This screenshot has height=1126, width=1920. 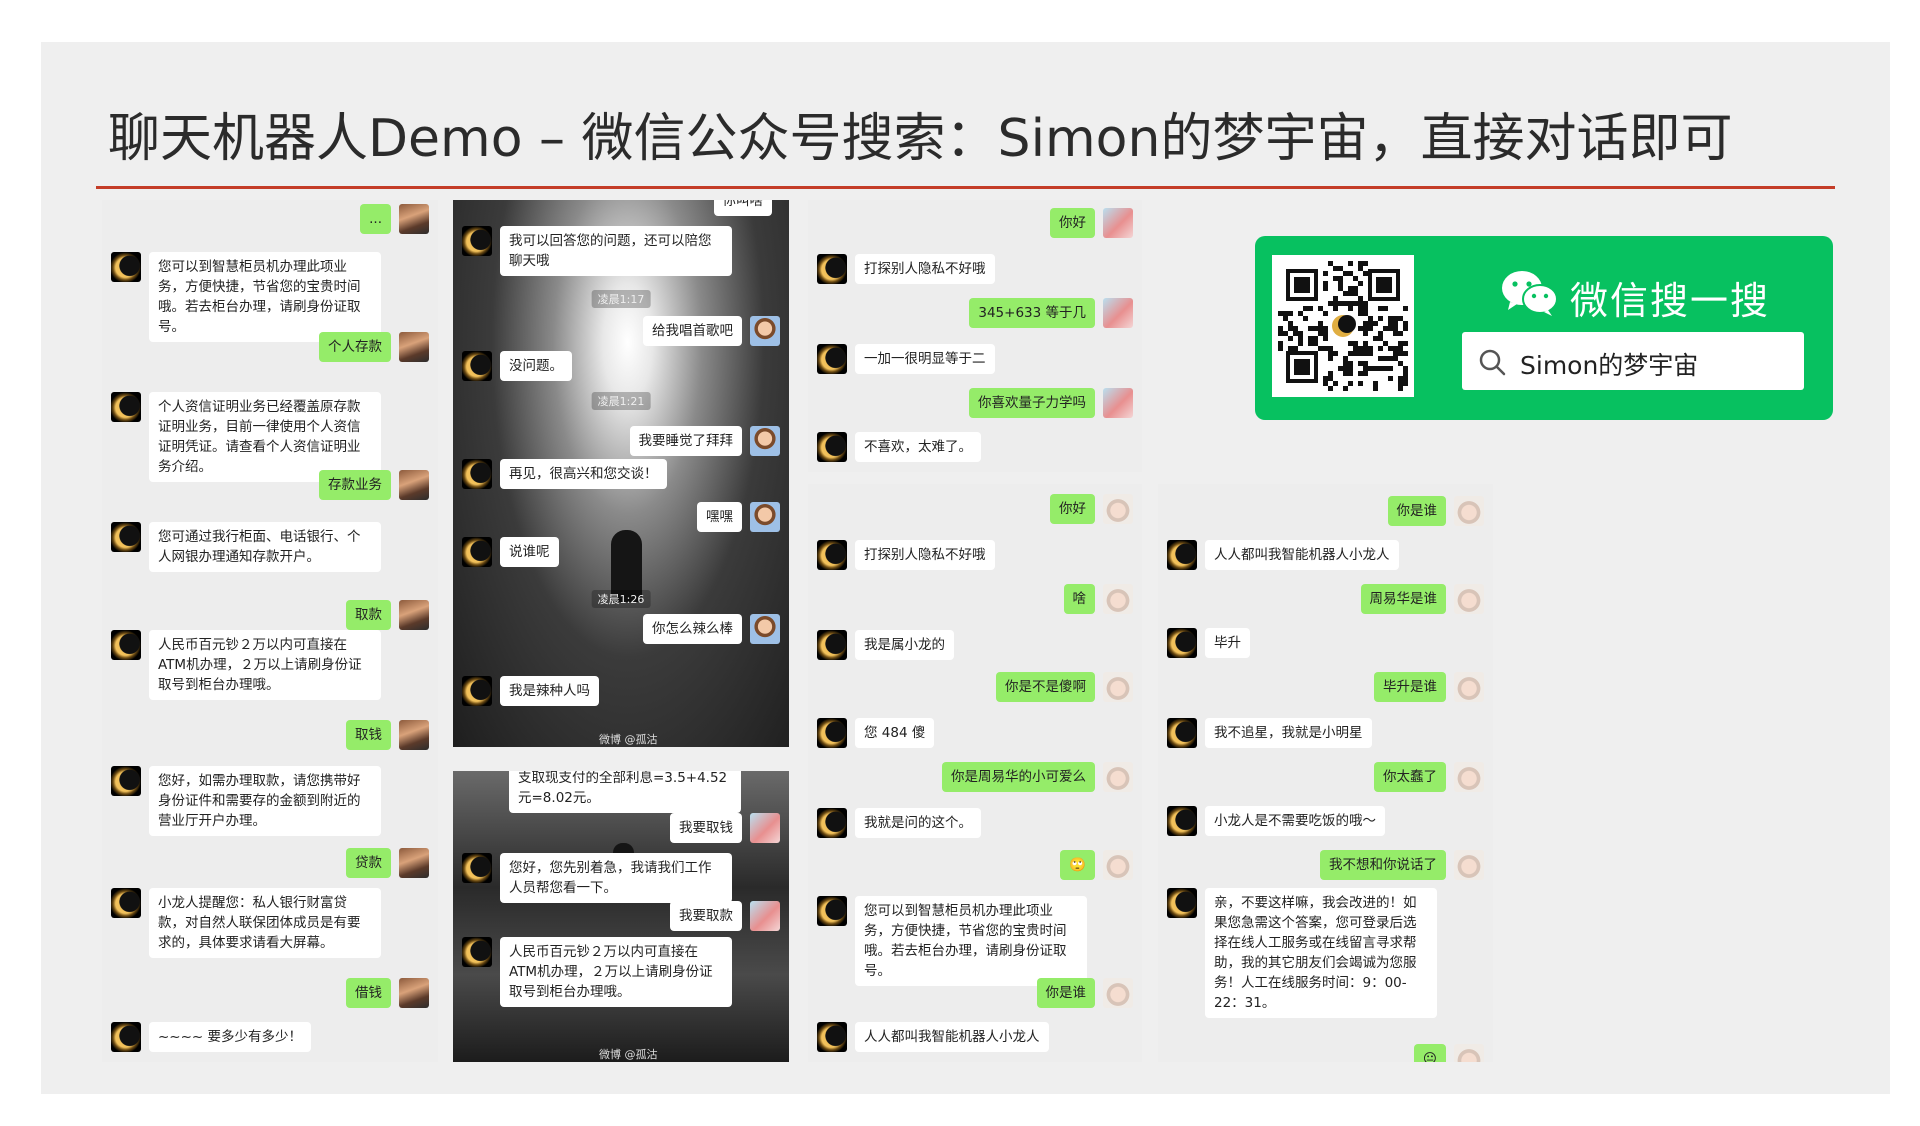 I want to click on wechat-search-label: 微信搜一搜, so click(x=1670, y=301).